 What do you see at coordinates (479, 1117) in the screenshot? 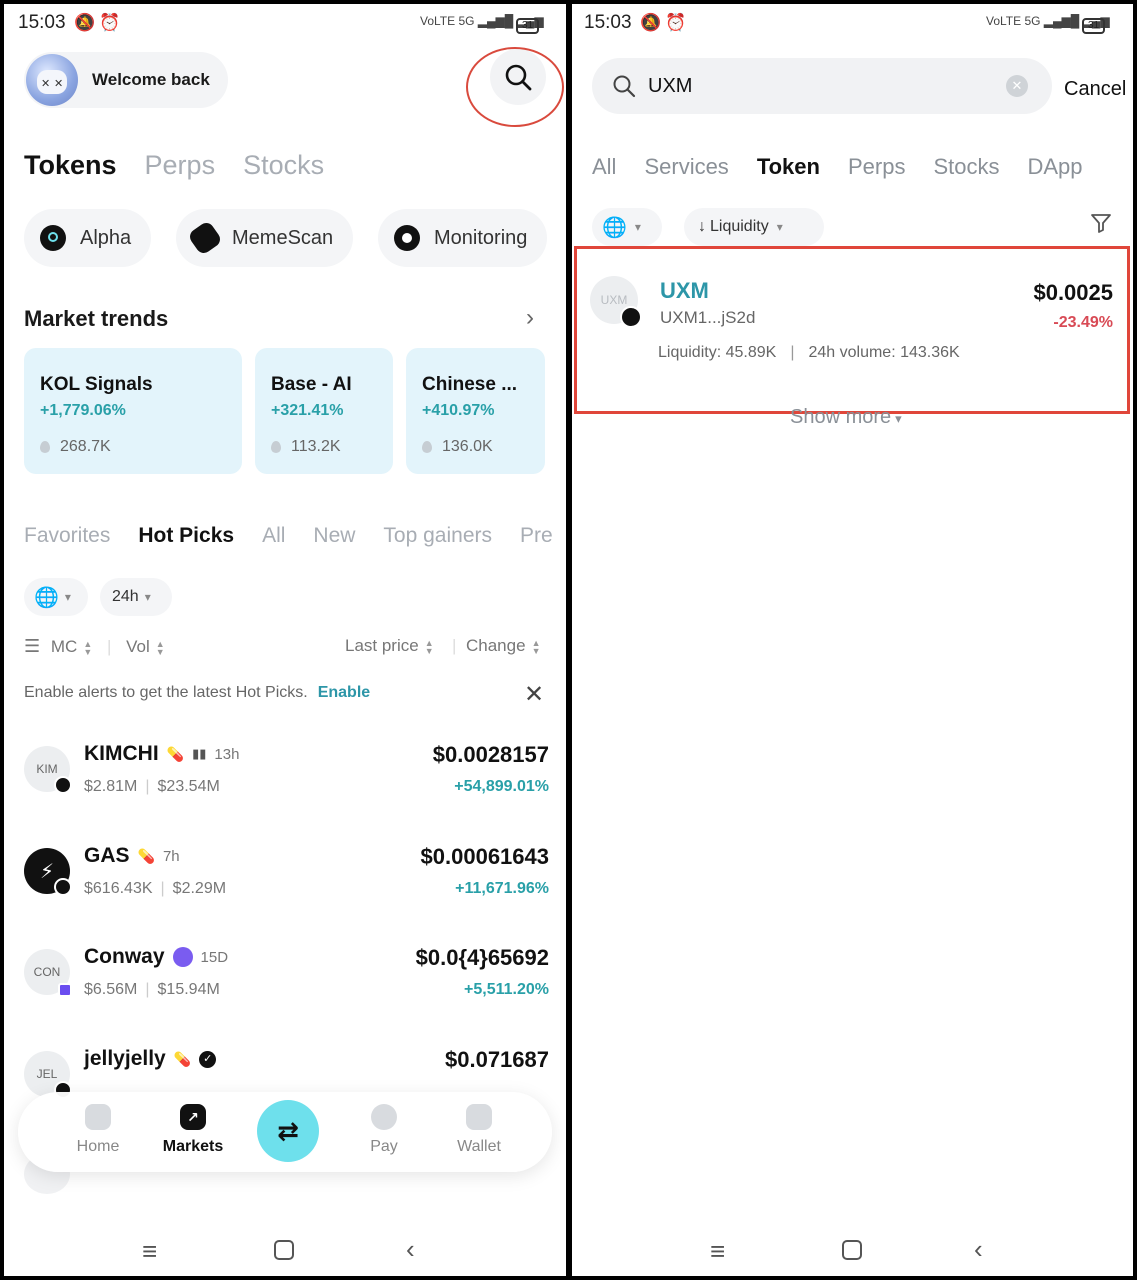
I see `wallet-icon` at bounding box center [479, 1117].